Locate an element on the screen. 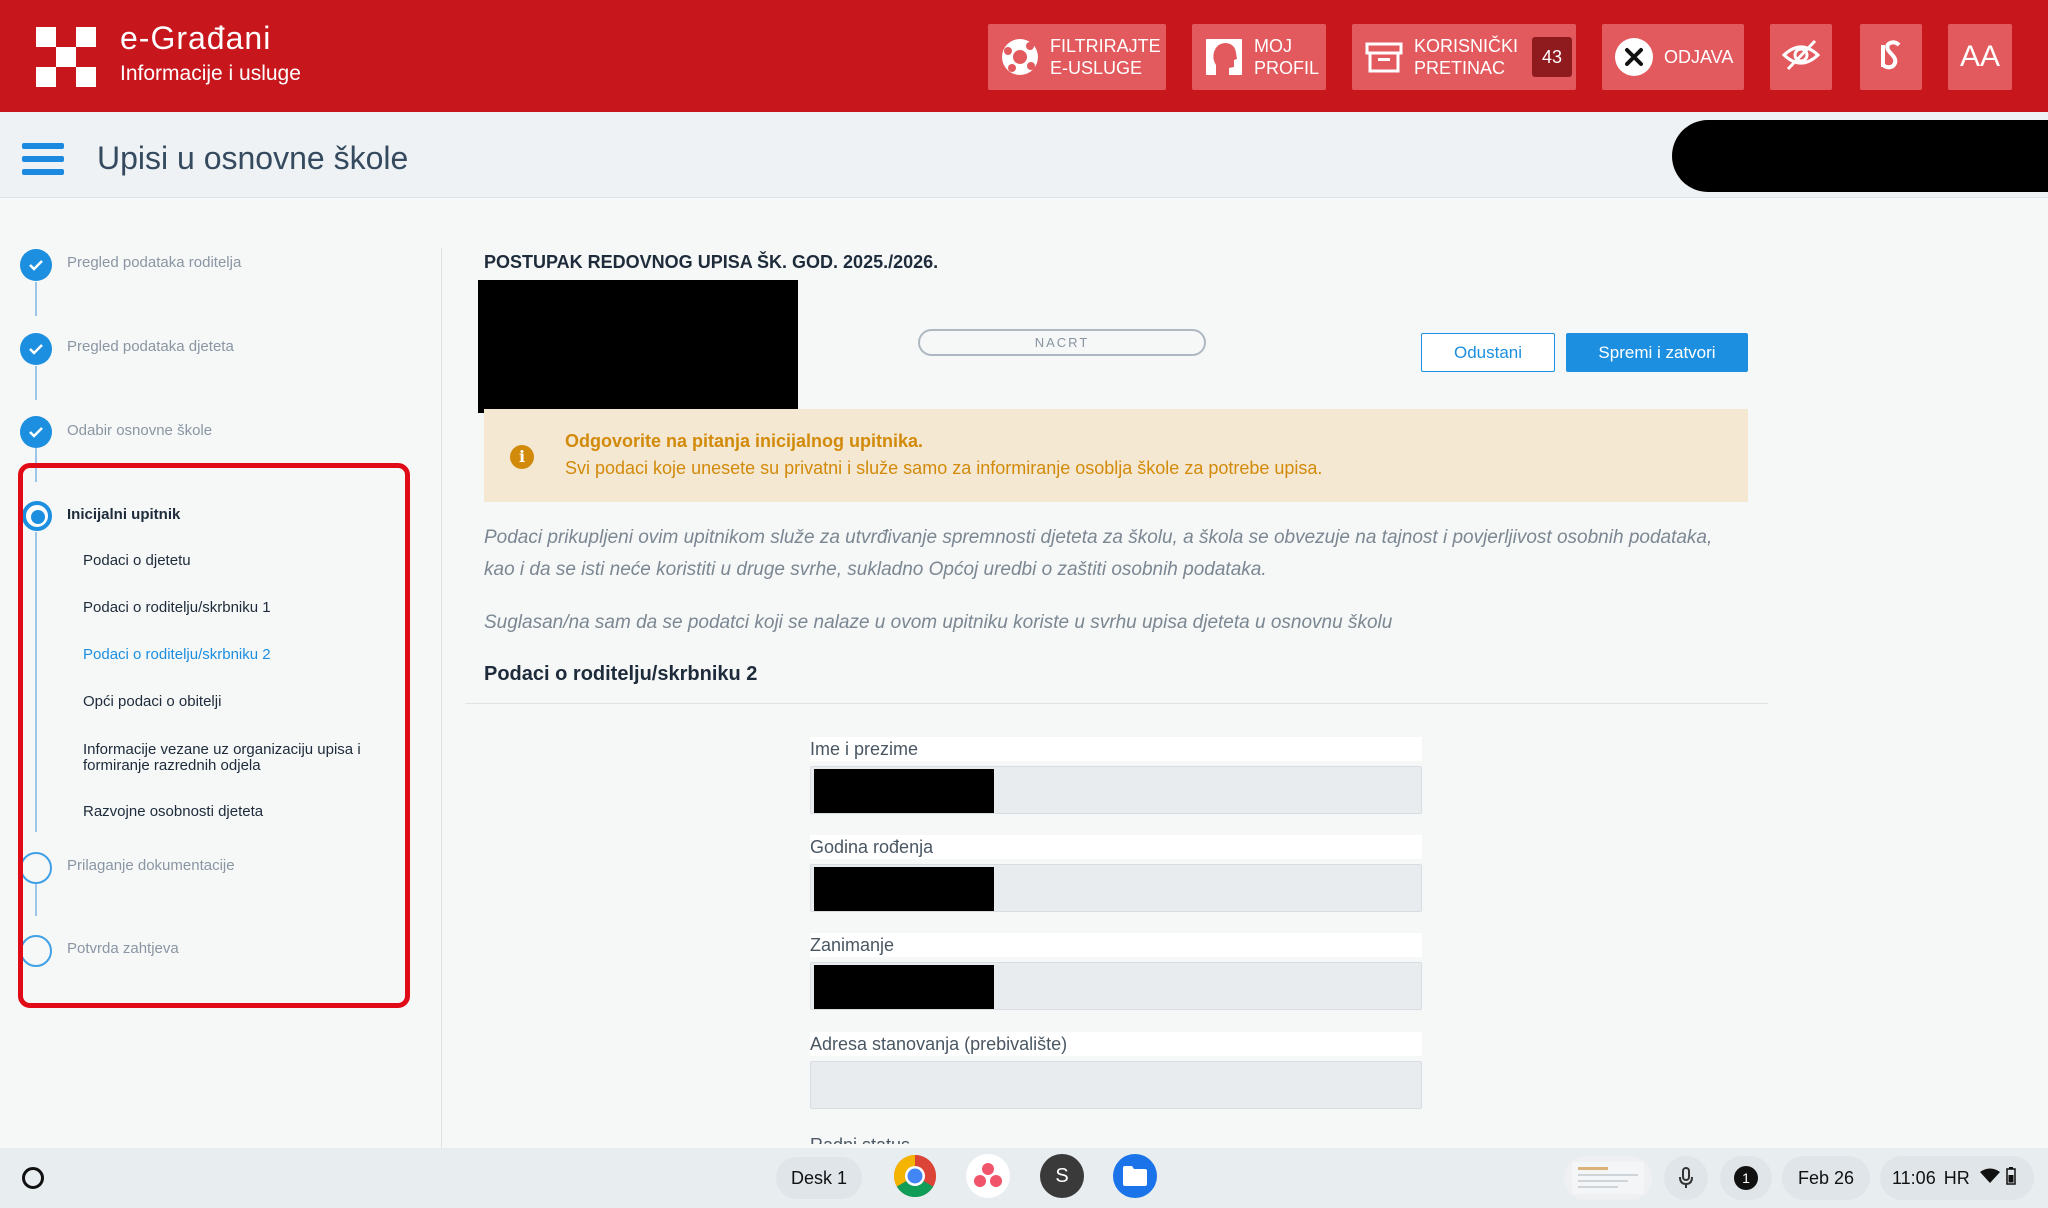 Image resolution: width=2048 pixels, height=1208 pixels. font-size-icon: AA is located at coordinates (1980, 56).